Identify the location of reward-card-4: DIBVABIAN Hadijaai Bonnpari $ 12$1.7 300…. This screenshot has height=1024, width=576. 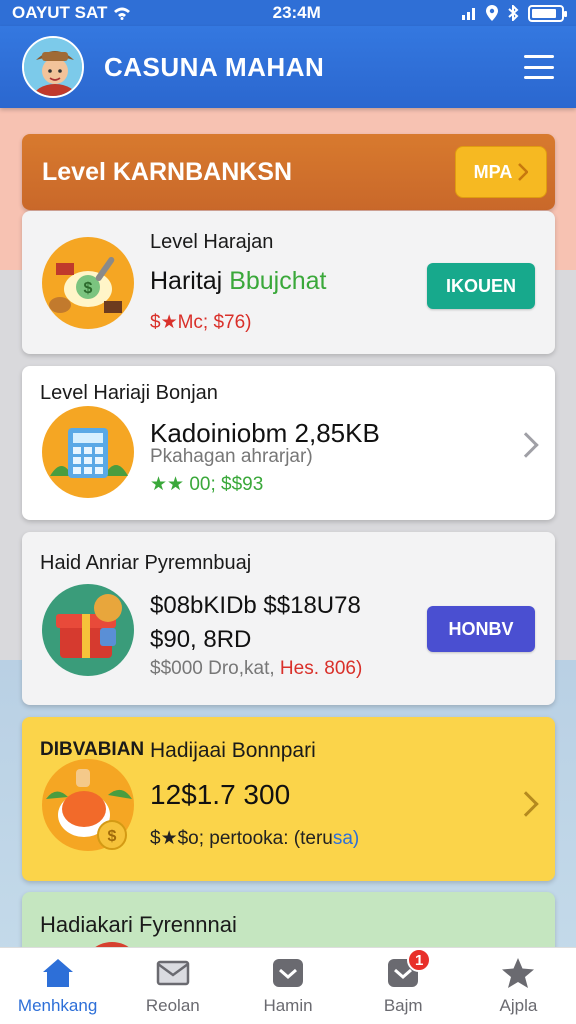
(288, 799).